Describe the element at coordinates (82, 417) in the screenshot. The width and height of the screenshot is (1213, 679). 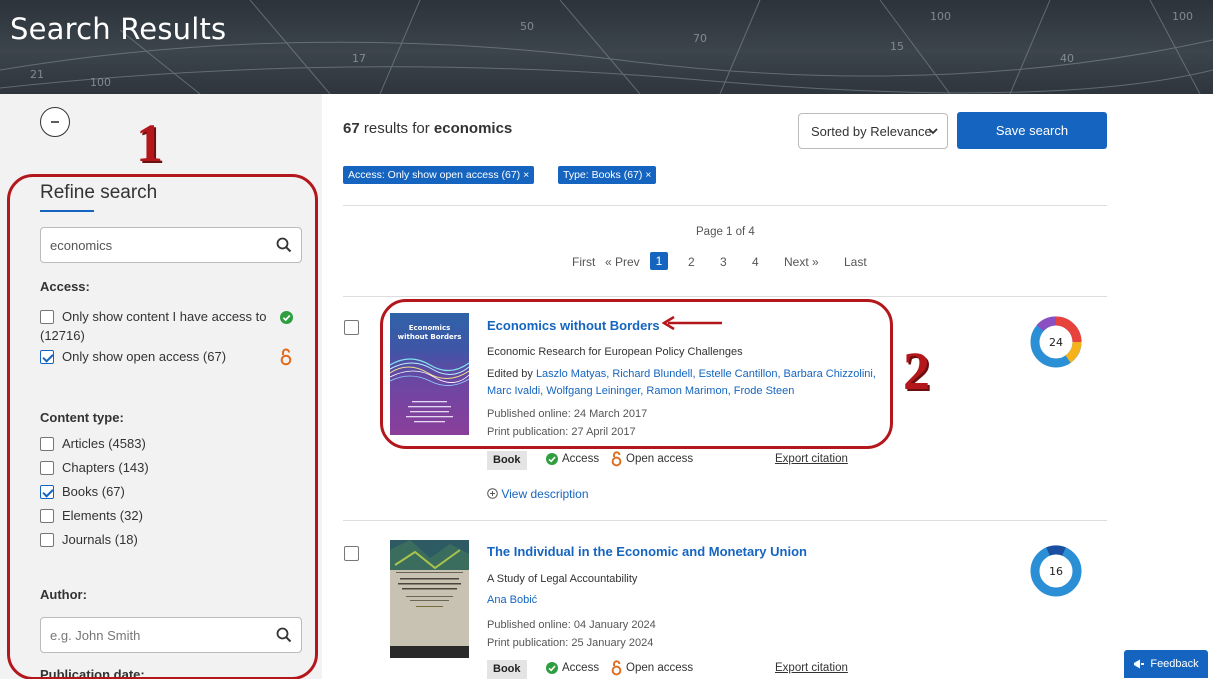
I see `content-type-heading: Content type:` at that location.